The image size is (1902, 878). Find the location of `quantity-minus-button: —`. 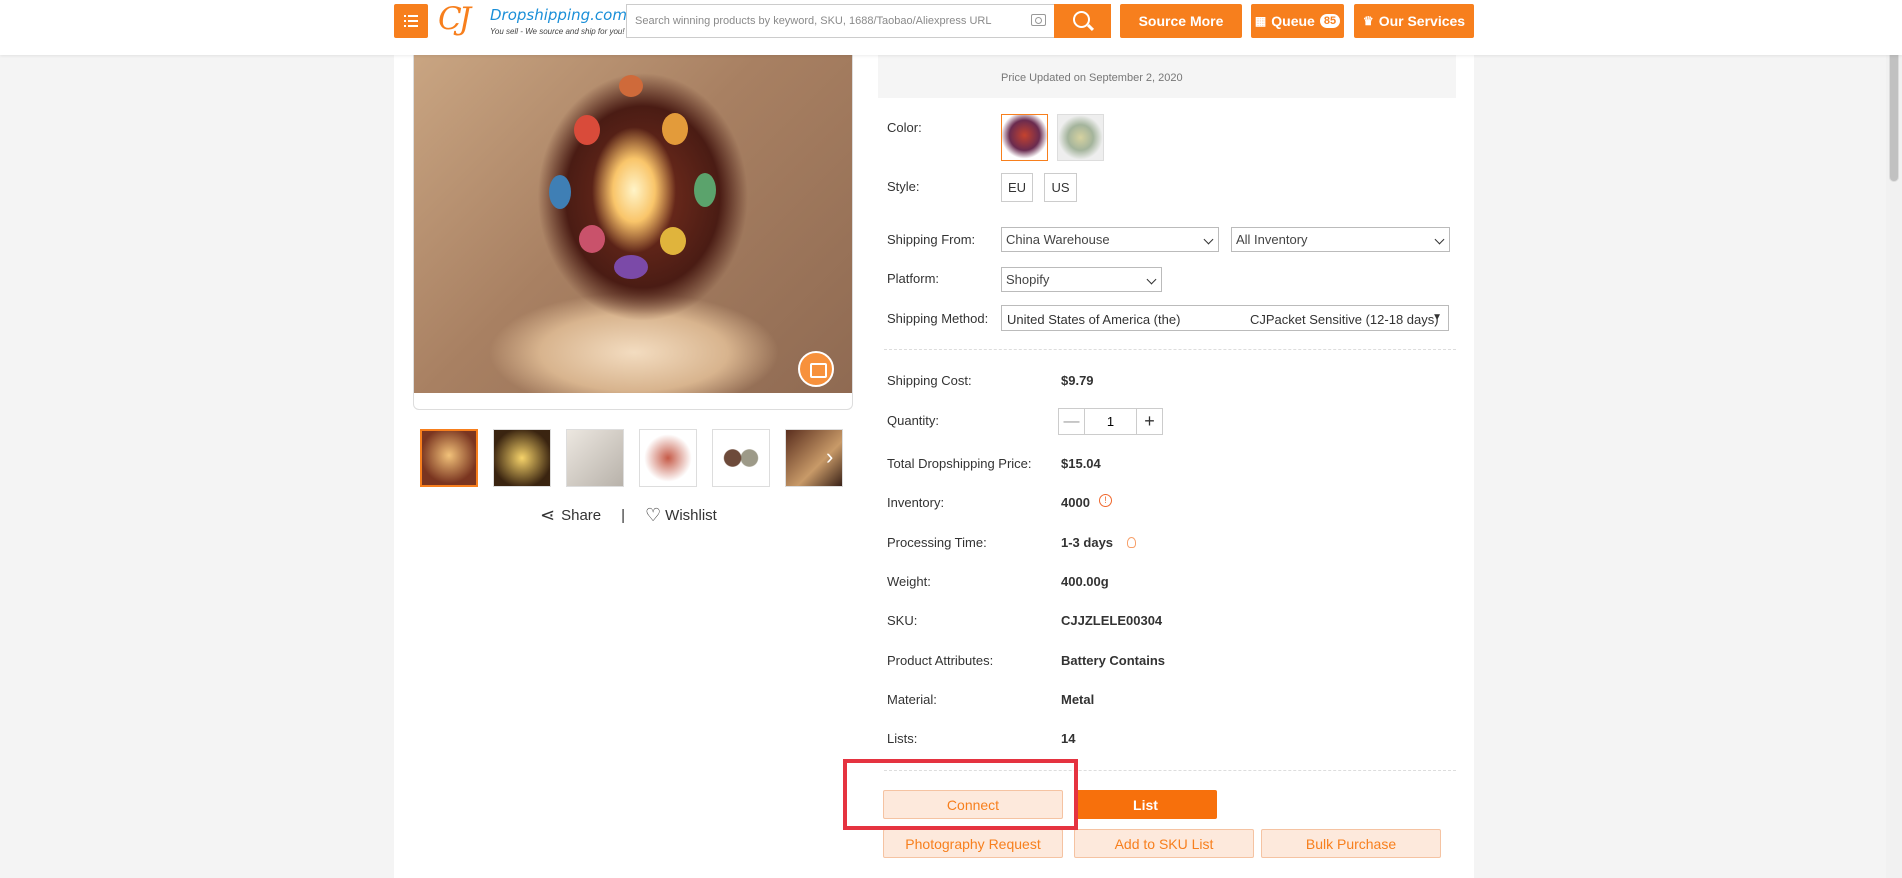

quantity-minus-button: — is located at coordinates (1072, 421).